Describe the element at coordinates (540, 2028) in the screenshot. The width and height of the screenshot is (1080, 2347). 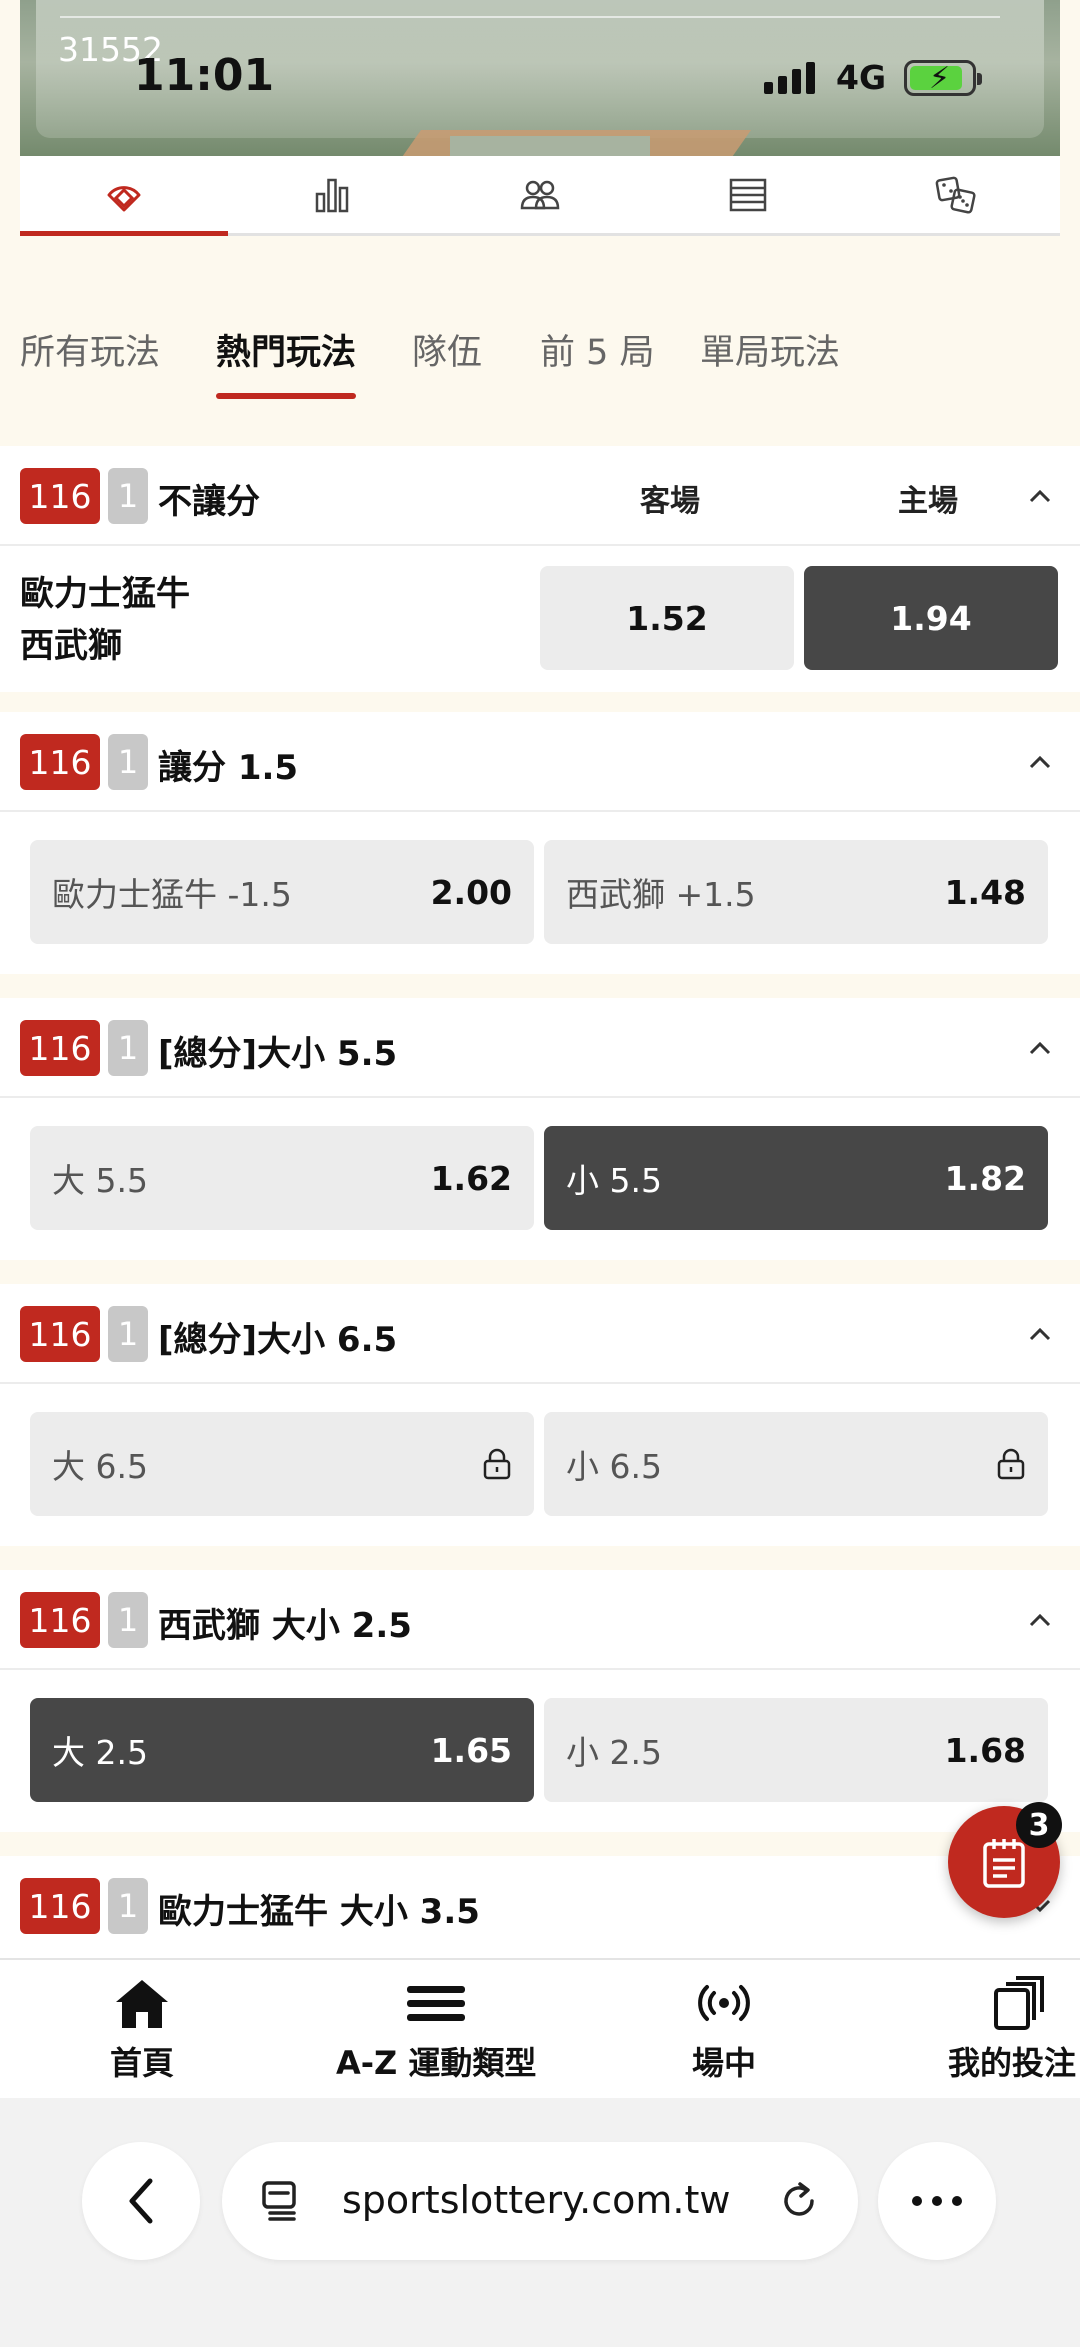
I see `bottom-navigation: 首頁 A-Z 運動類型 場中 我的投注` at that location.